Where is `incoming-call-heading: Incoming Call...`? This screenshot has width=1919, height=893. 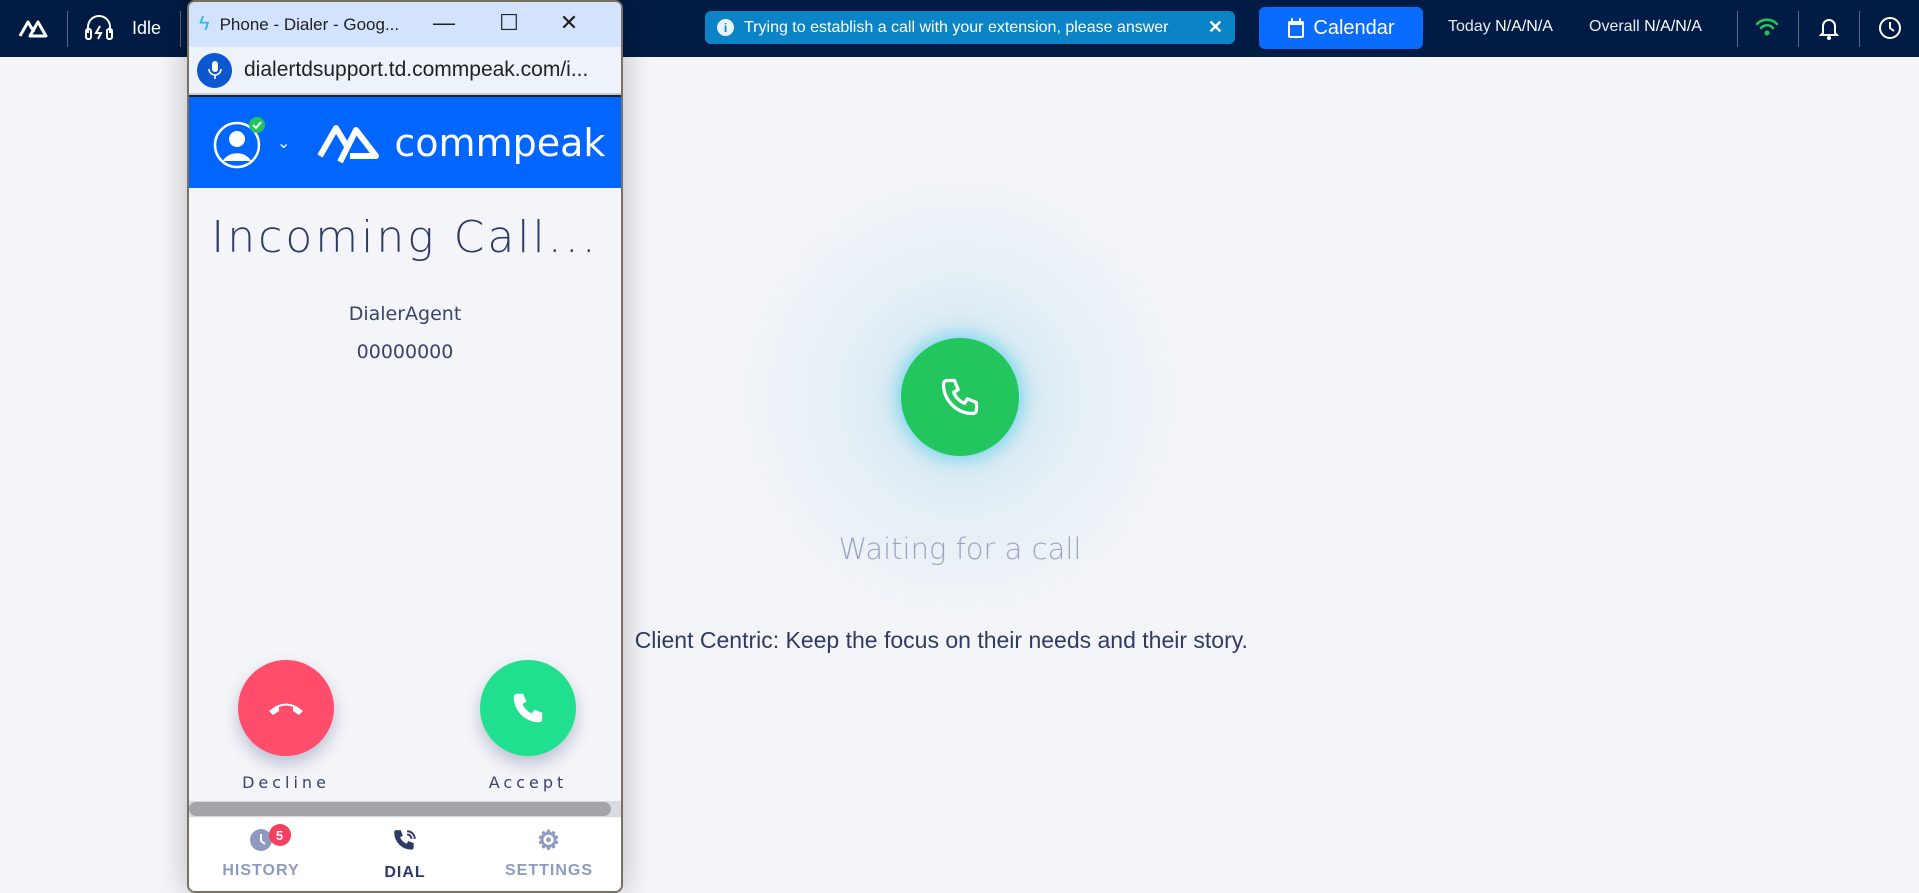
incoming-call-heading: Incoming Call... is located at coordinates (405, 237).